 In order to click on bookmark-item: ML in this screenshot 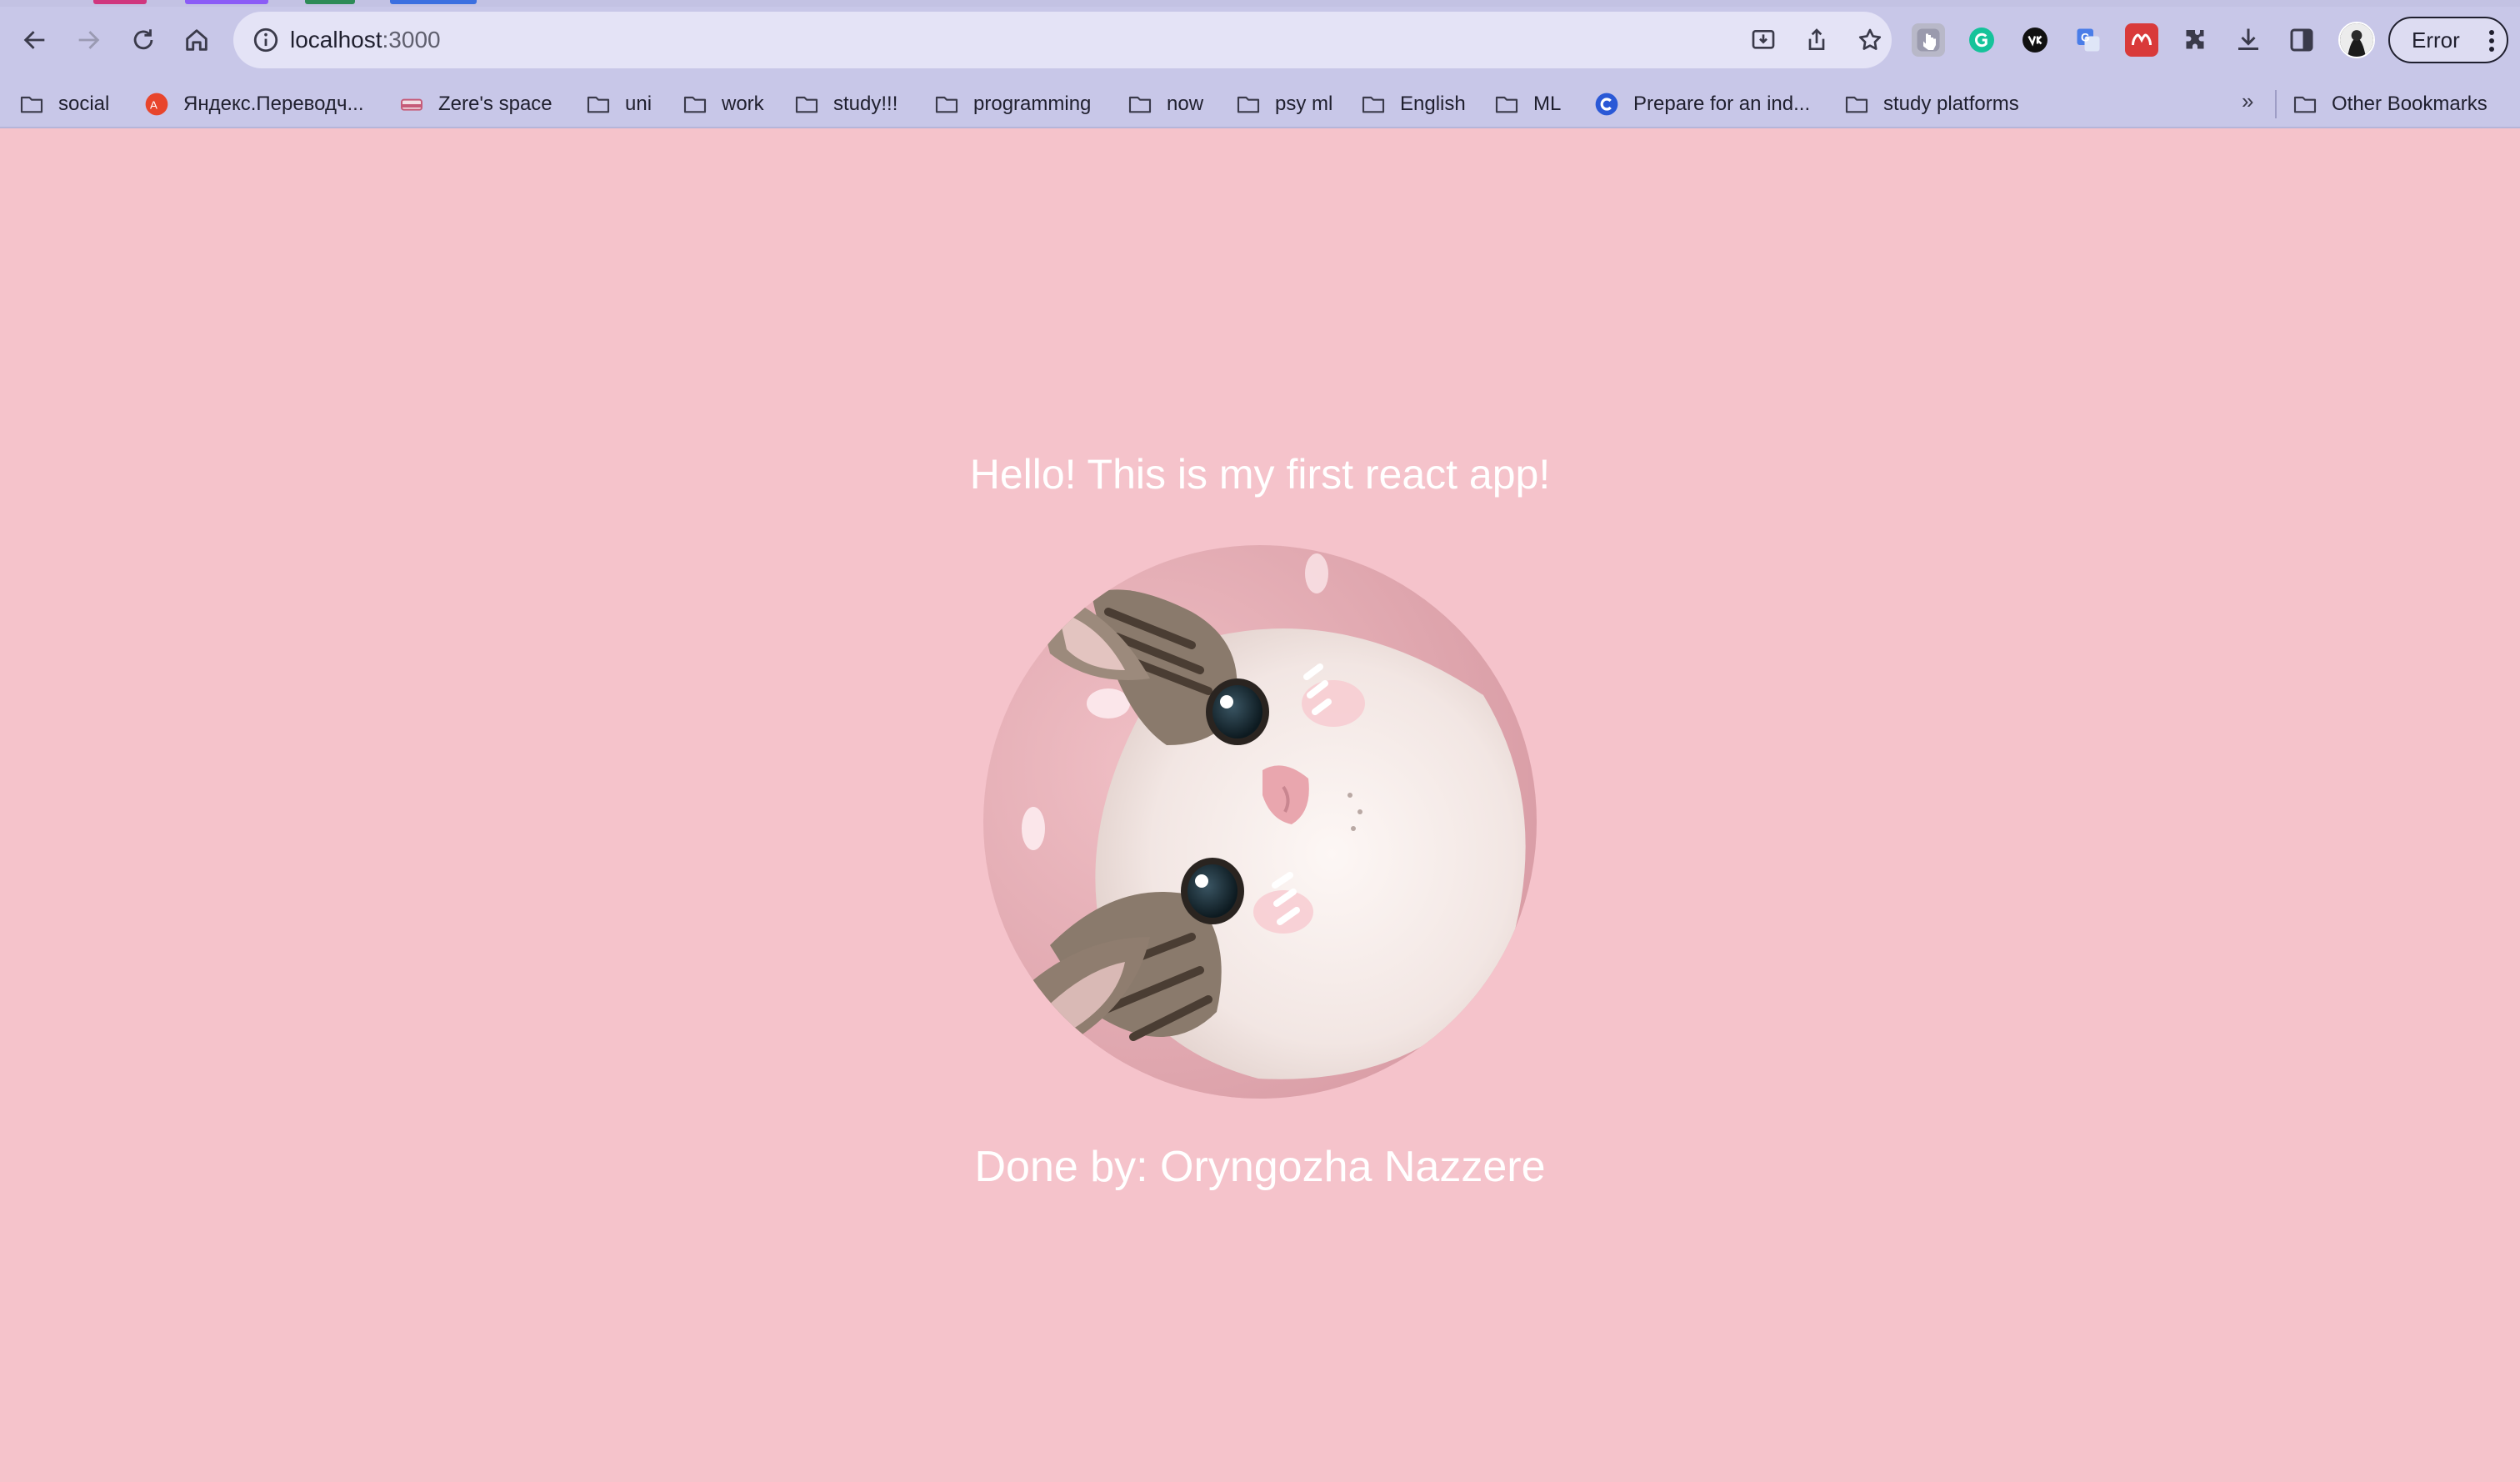, I will do `click(1527, 104)`.